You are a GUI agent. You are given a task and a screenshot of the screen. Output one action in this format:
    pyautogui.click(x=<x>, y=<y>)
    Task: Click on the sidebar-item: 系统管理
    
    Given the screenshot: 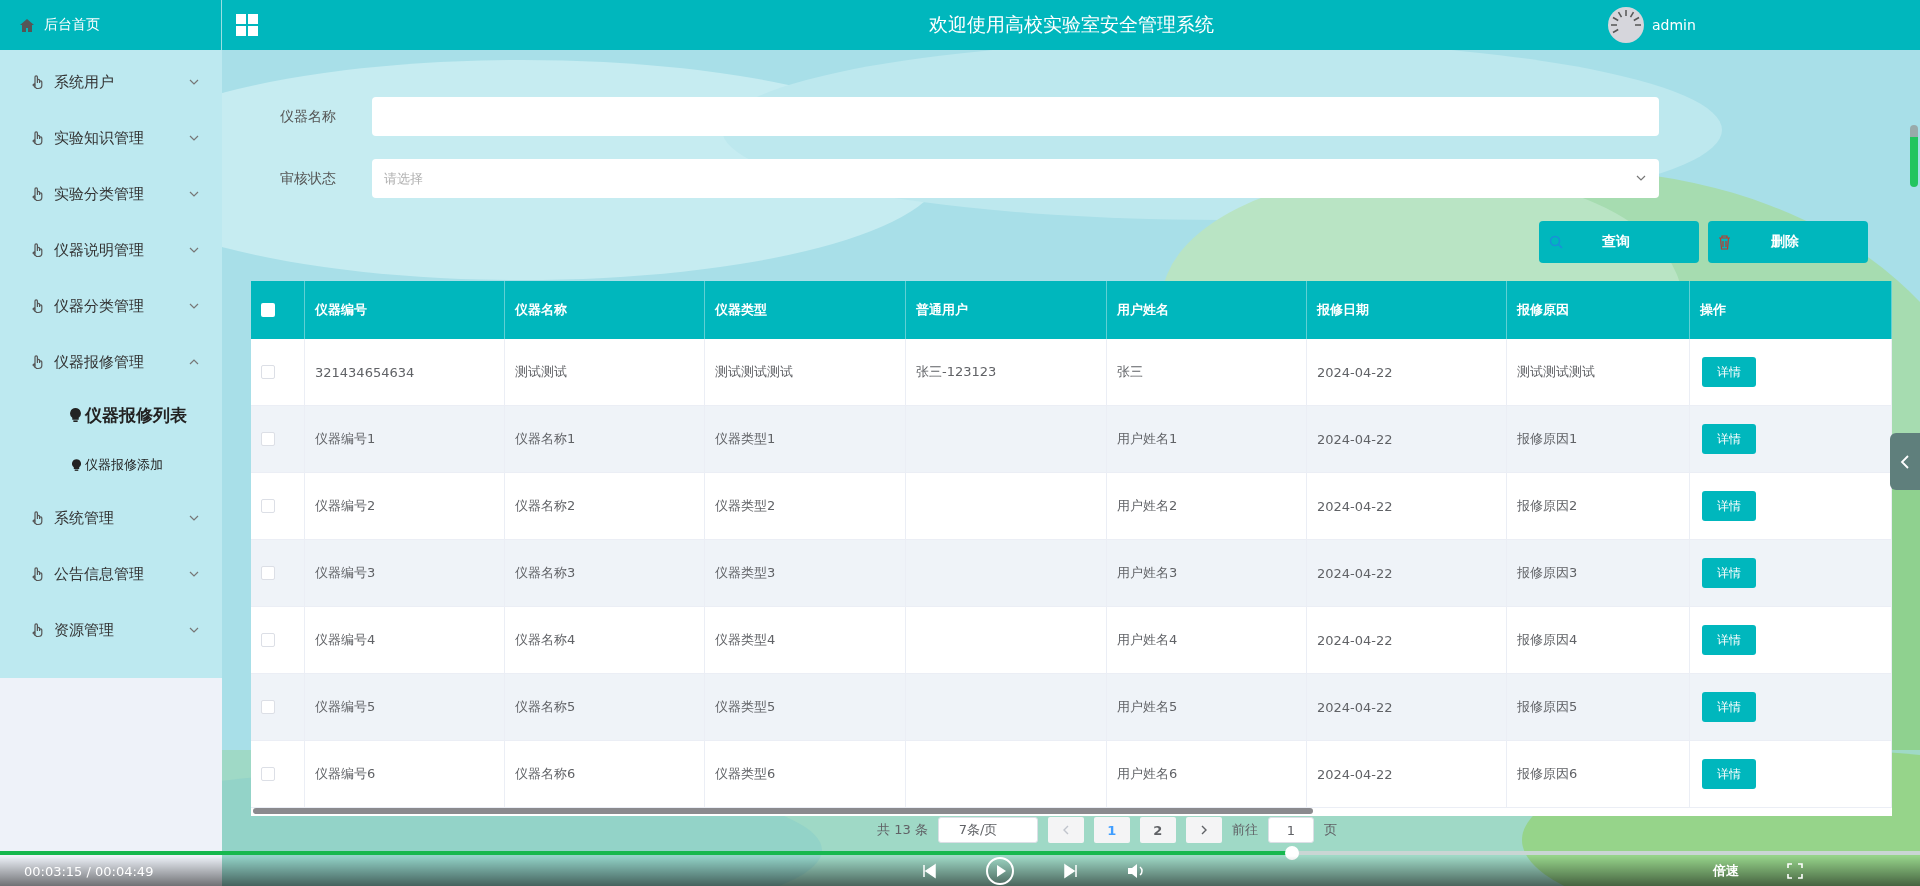 What is the action you would take?
    pyautogui.click(x=111, y=518)
    